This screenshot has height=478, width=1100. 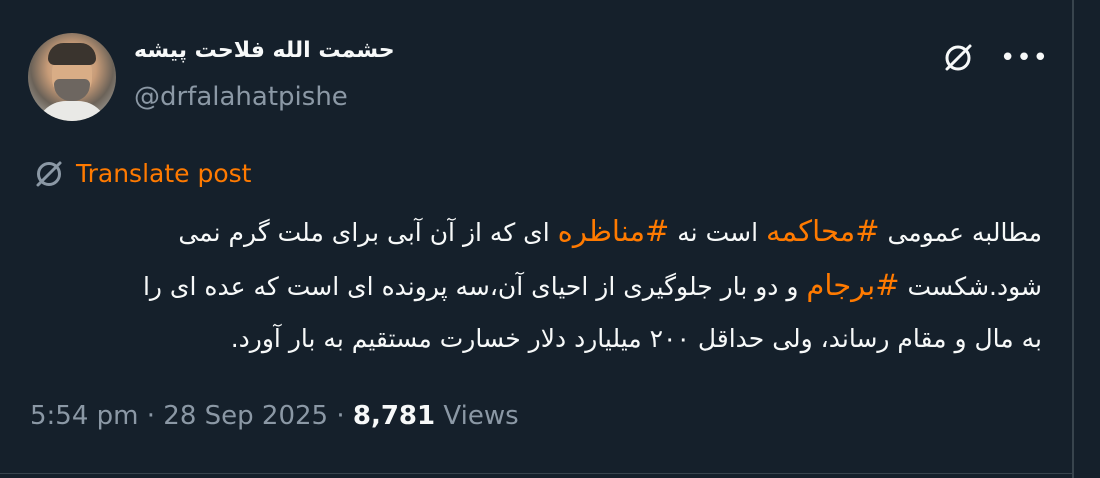 I want to click on avatar-hair, so click(x=72, y=54).